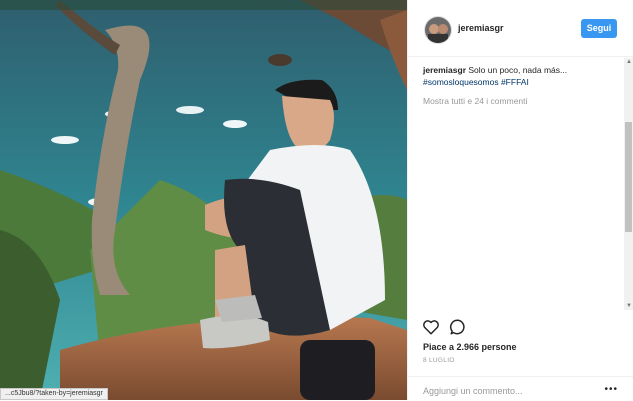 The width and height of the screenshot is (633, 401). Describe the element at coordinates (611, 389) in the screenshot. I see `more-options-icon: •••` at that location.